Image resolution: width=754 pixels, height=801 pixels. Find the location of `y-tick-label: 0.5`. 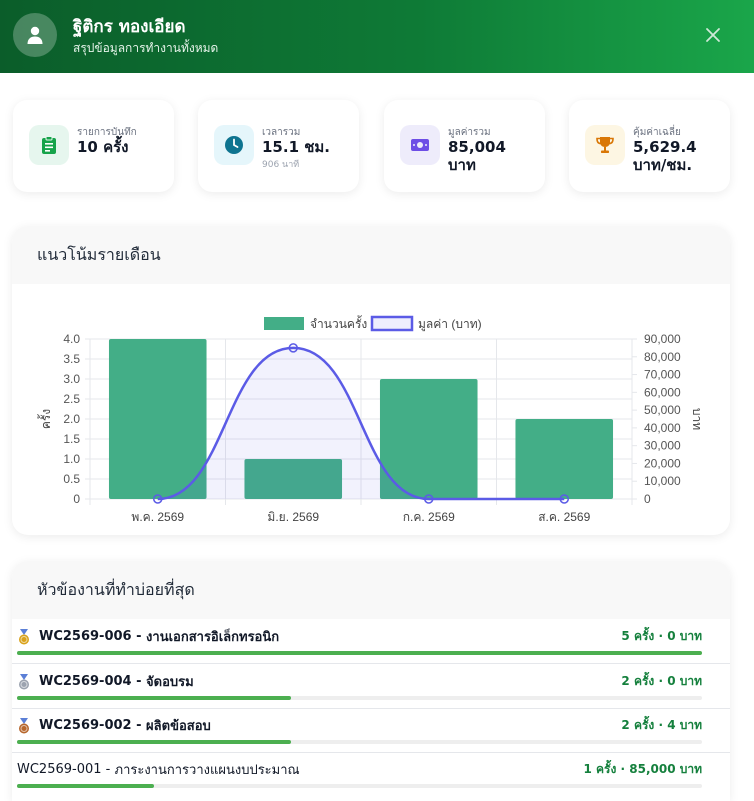

y-tick-label: 0.5 is located at coordinates (71, 479).